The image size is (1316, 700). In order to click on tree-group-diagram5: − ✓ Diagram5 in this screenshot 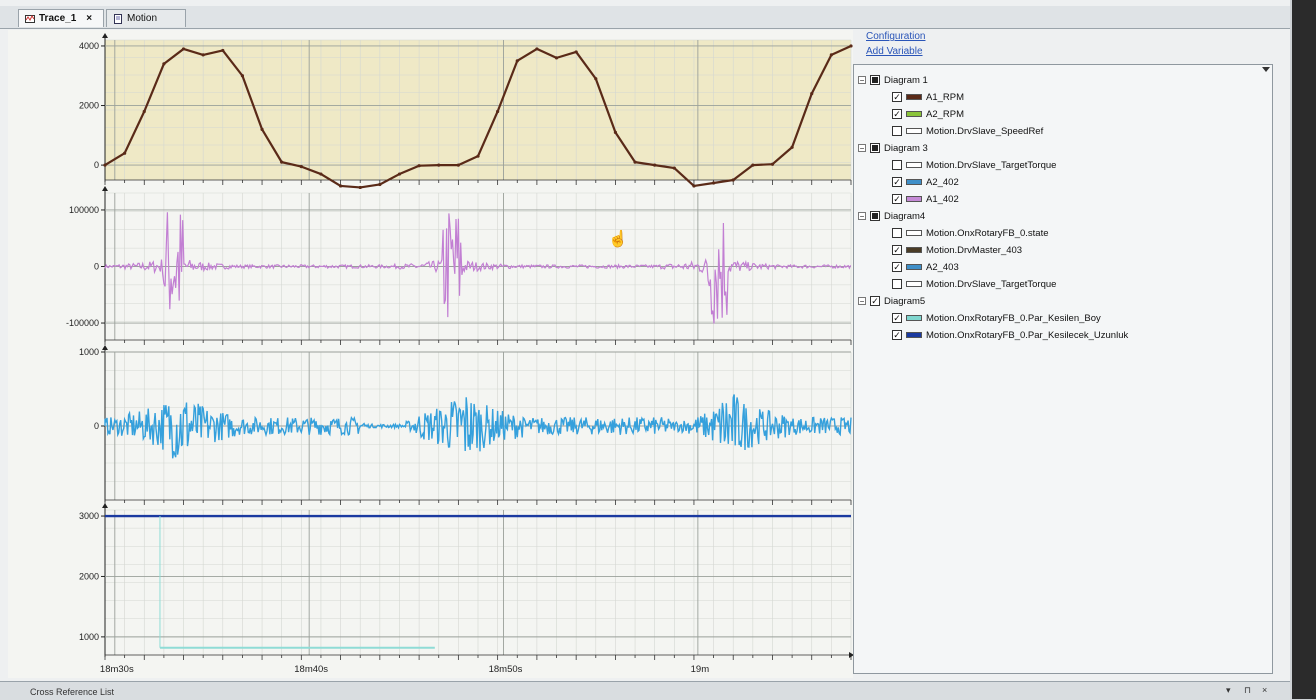, I will do `click(891, 301)`.